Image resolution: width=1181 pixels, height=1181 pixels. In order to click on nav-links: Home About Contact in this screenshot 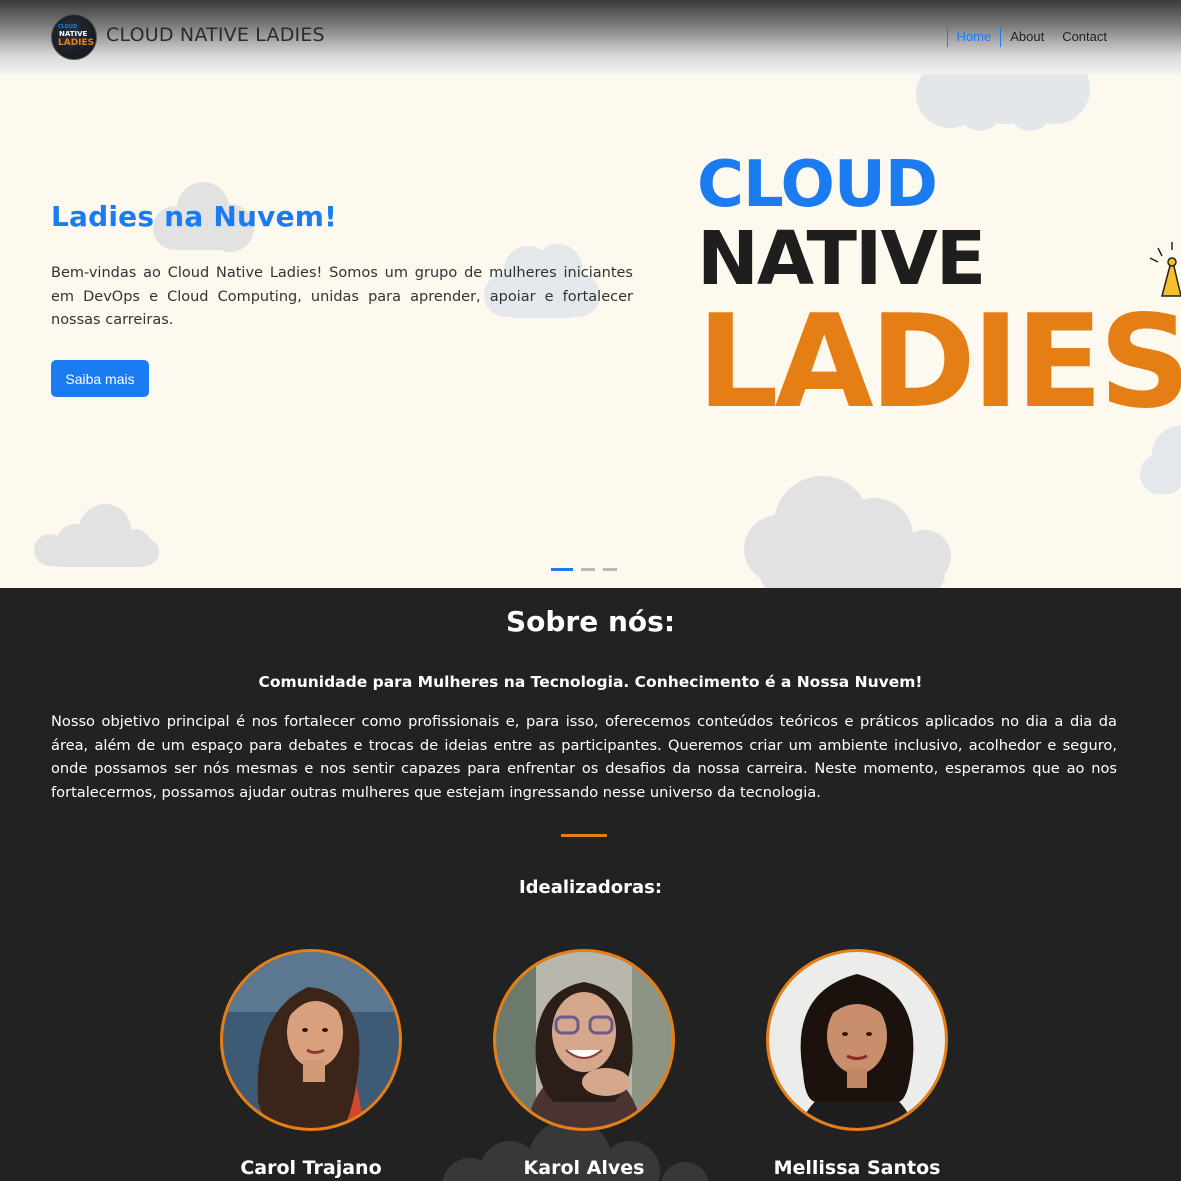, I will do `click(1031, 37)`.